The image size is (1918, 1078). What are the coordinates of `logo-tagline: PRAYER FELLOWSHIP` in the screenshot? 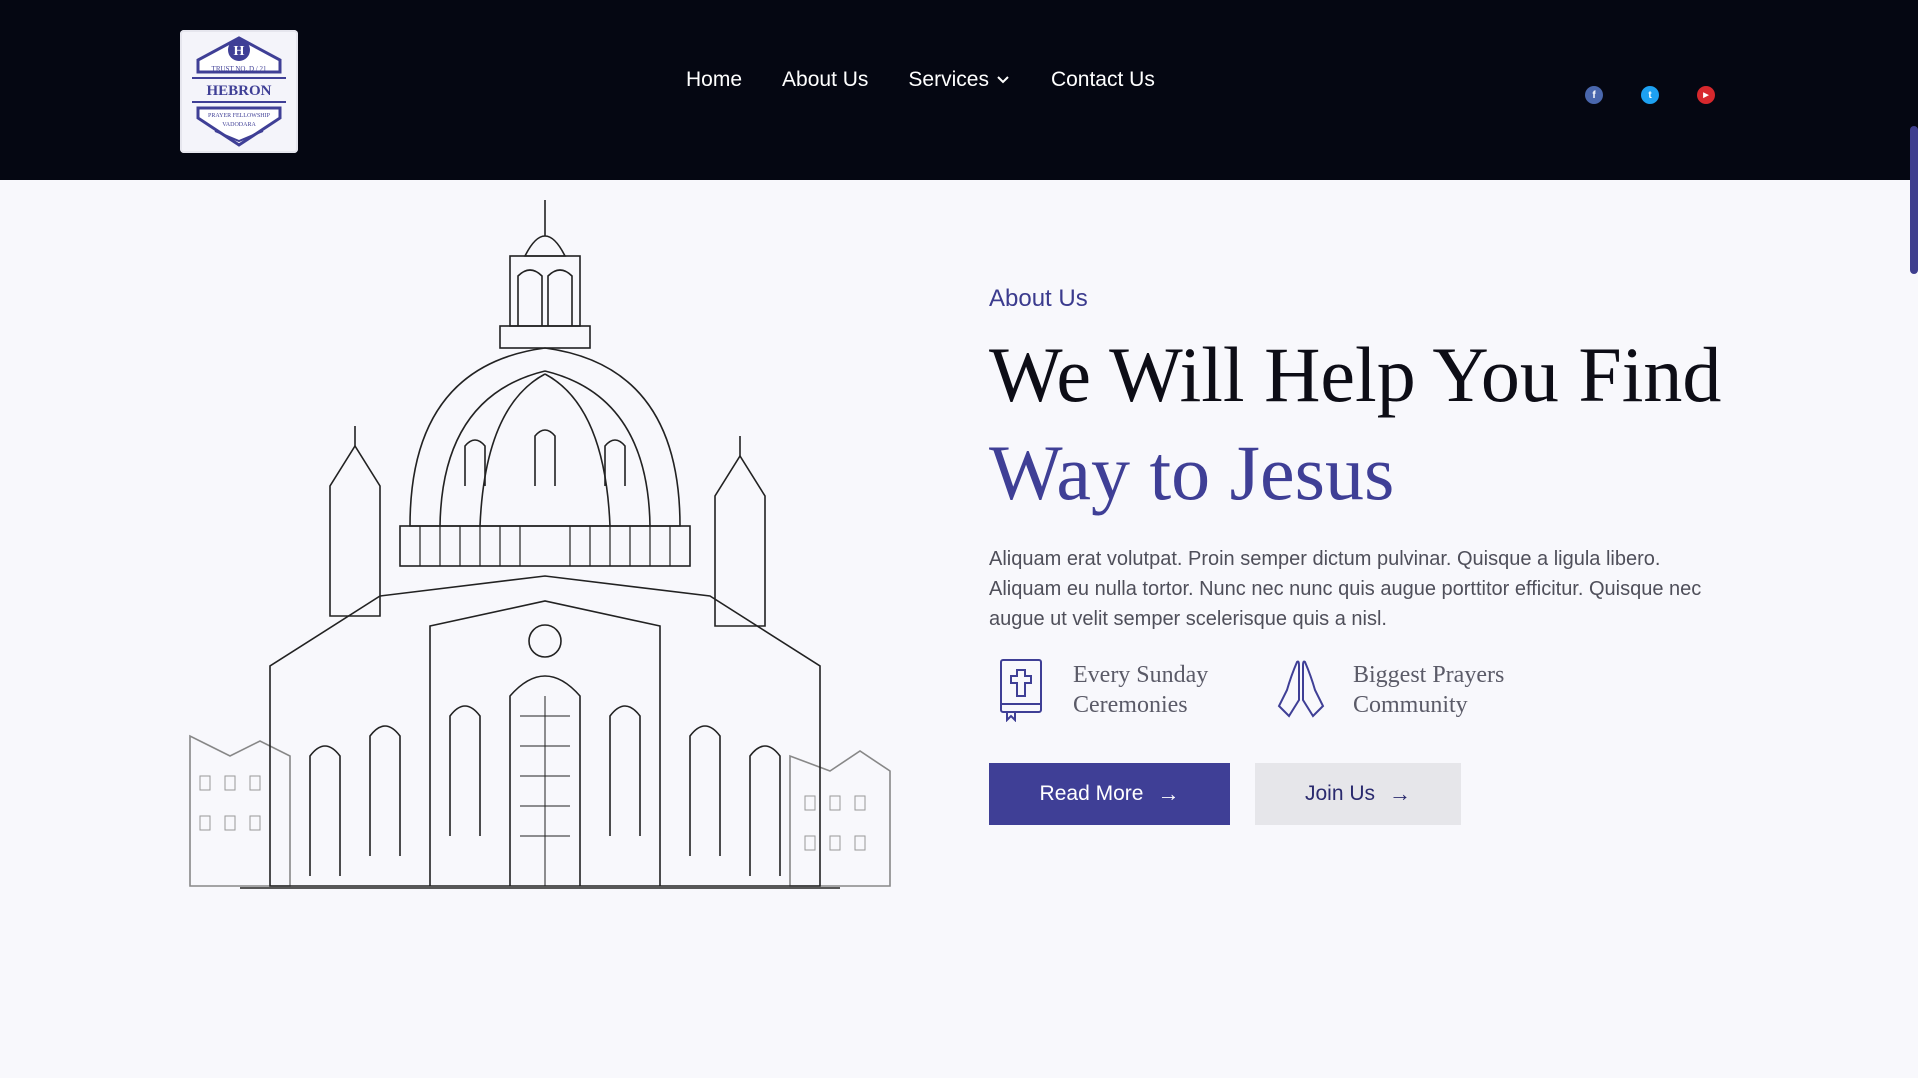 It's located at (239, 116).